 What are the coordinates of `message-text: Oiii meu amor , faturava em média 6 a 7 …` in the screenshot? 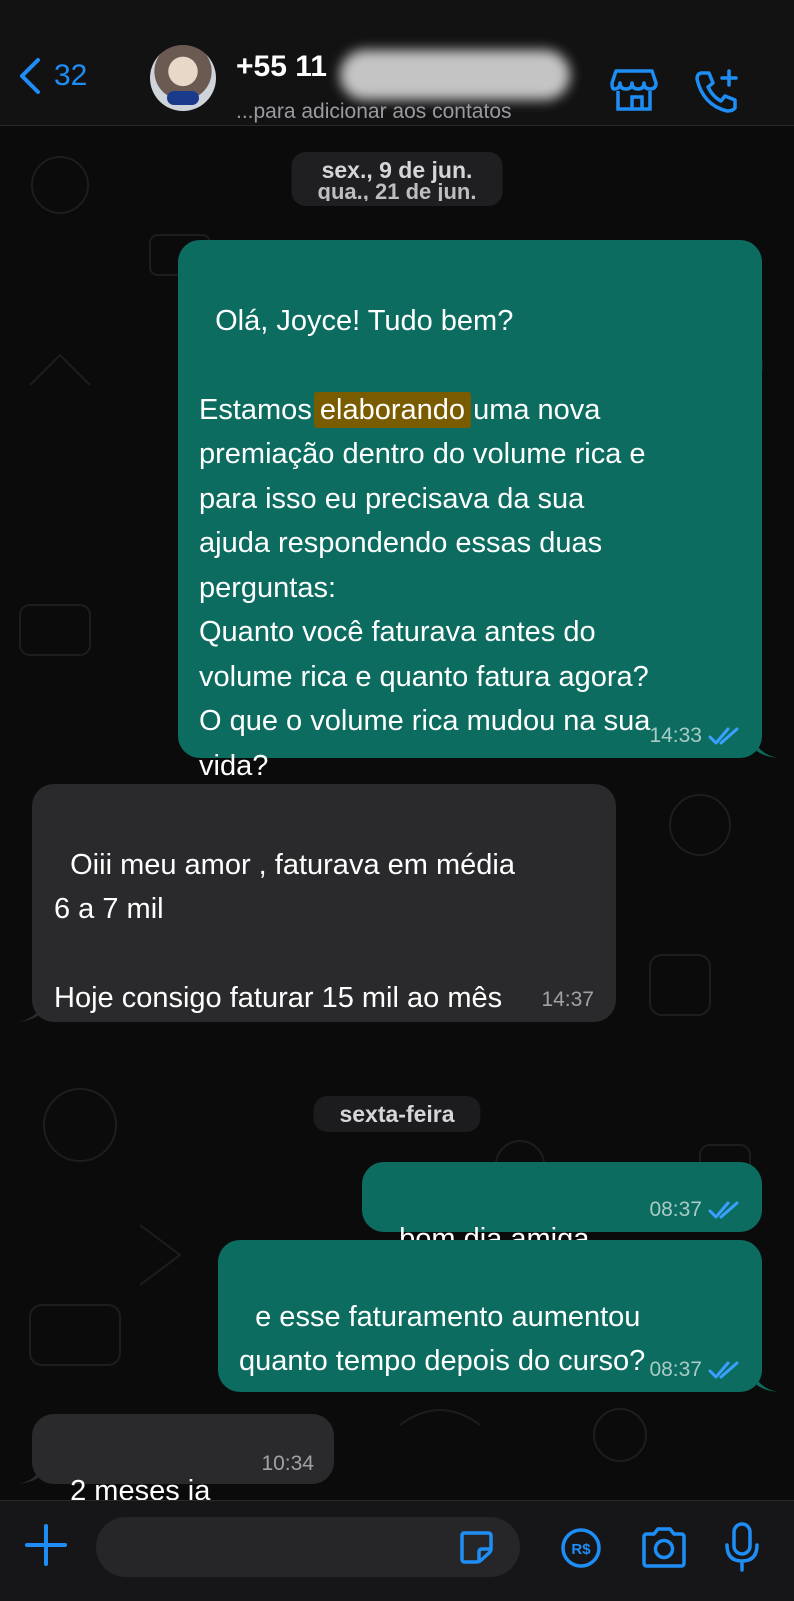 It's located at (284, 931).